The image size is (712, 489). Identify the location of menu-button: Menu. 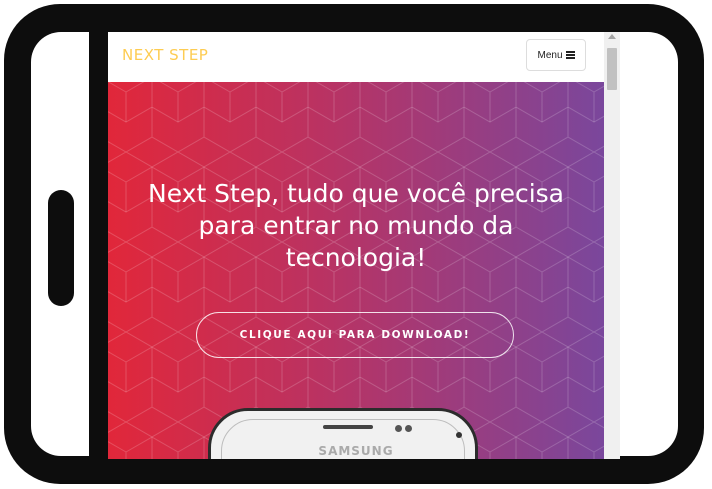
(556, 55).